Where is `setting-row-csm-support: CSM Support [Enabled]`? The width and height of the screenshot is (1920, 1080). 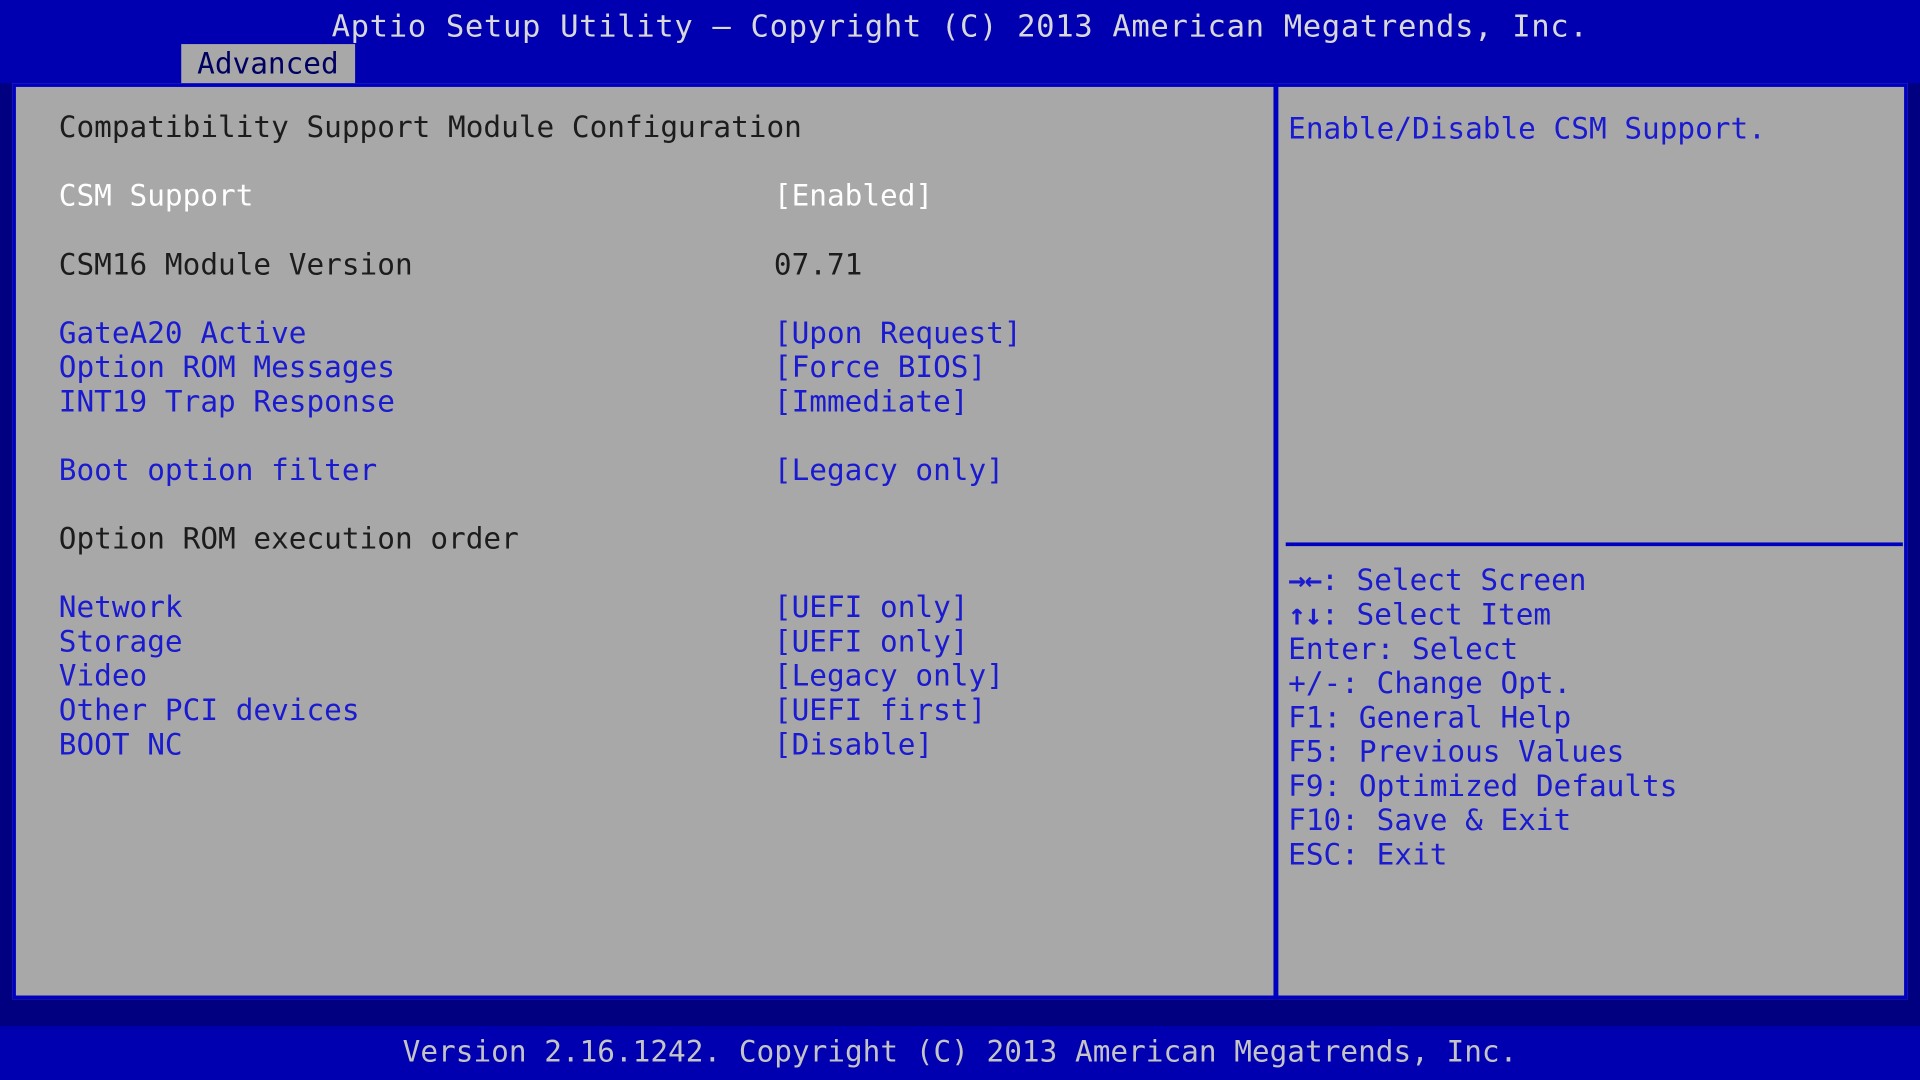 setting-row-csm-support: CSM Support [Enabled] is located at coordinates (643, 196).